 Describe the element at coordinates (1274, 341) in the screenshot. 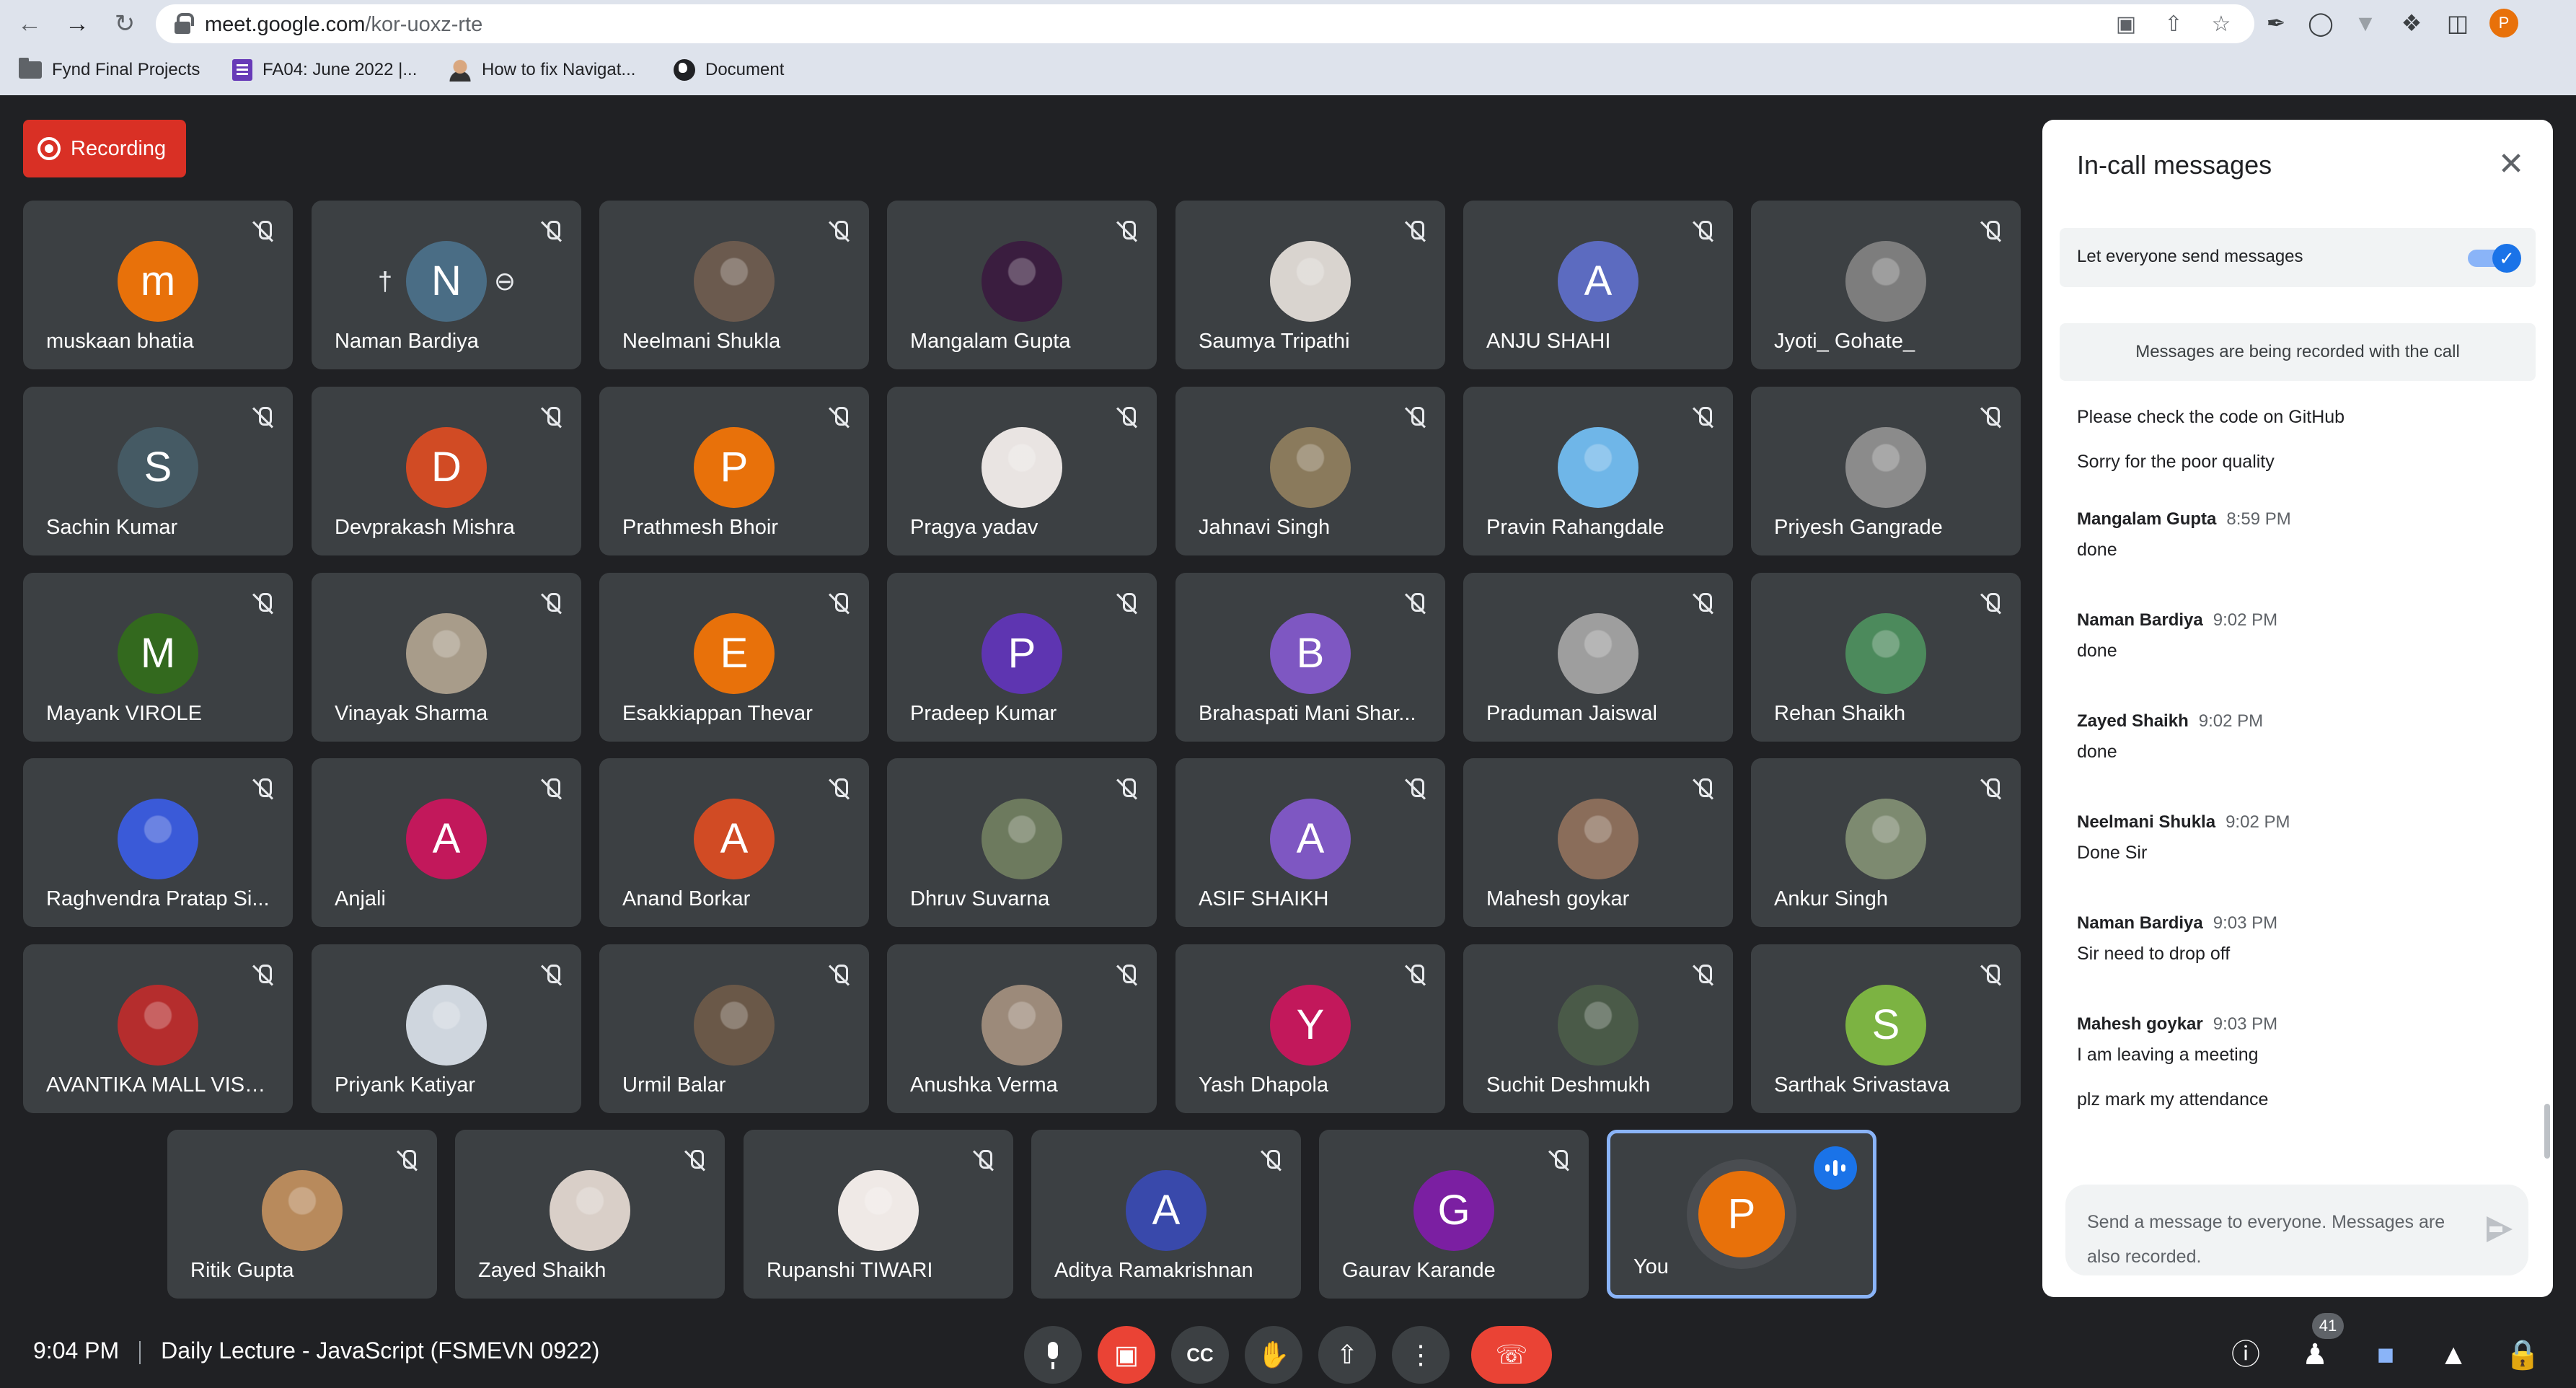

I see `participant-name: Saumya Tripathi` at that location.